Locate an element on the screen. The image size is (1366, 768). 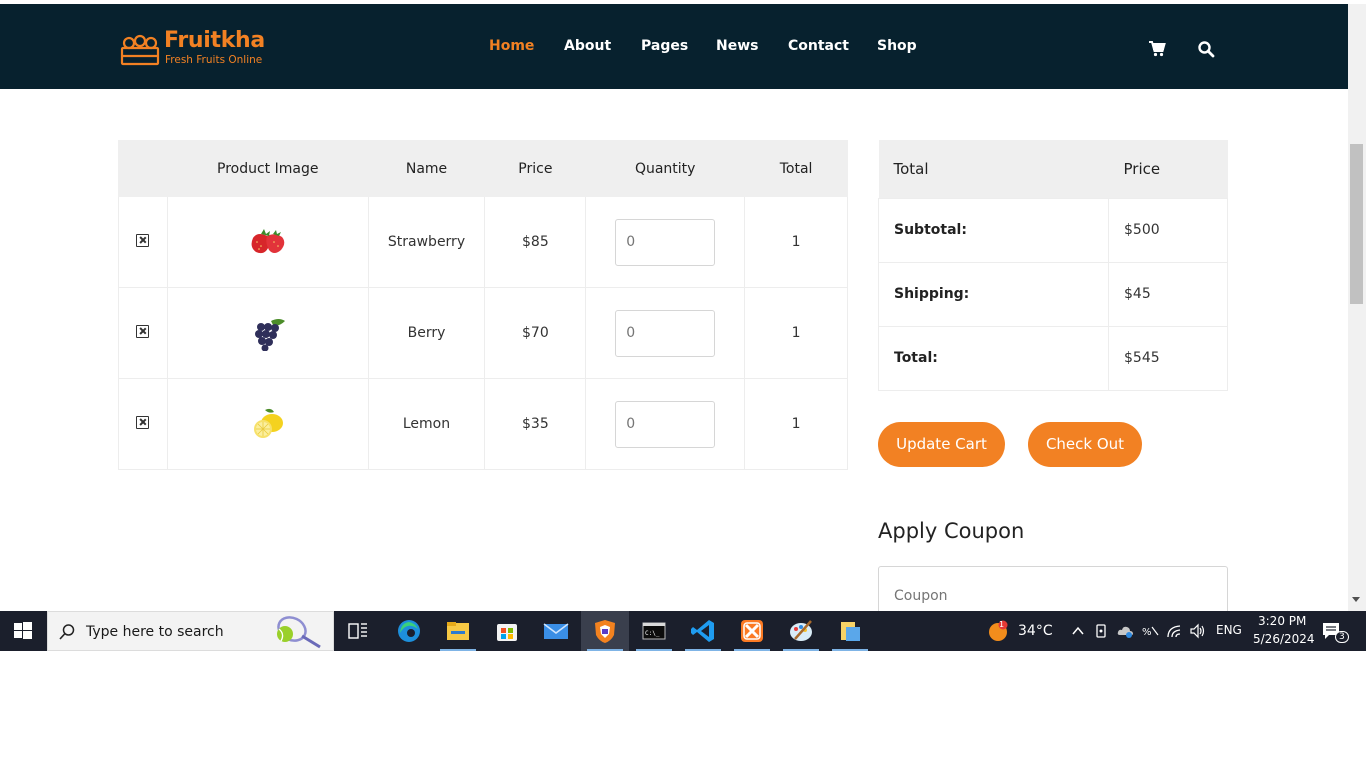
nav-contact: Contact is located at coordinates (818, 46).